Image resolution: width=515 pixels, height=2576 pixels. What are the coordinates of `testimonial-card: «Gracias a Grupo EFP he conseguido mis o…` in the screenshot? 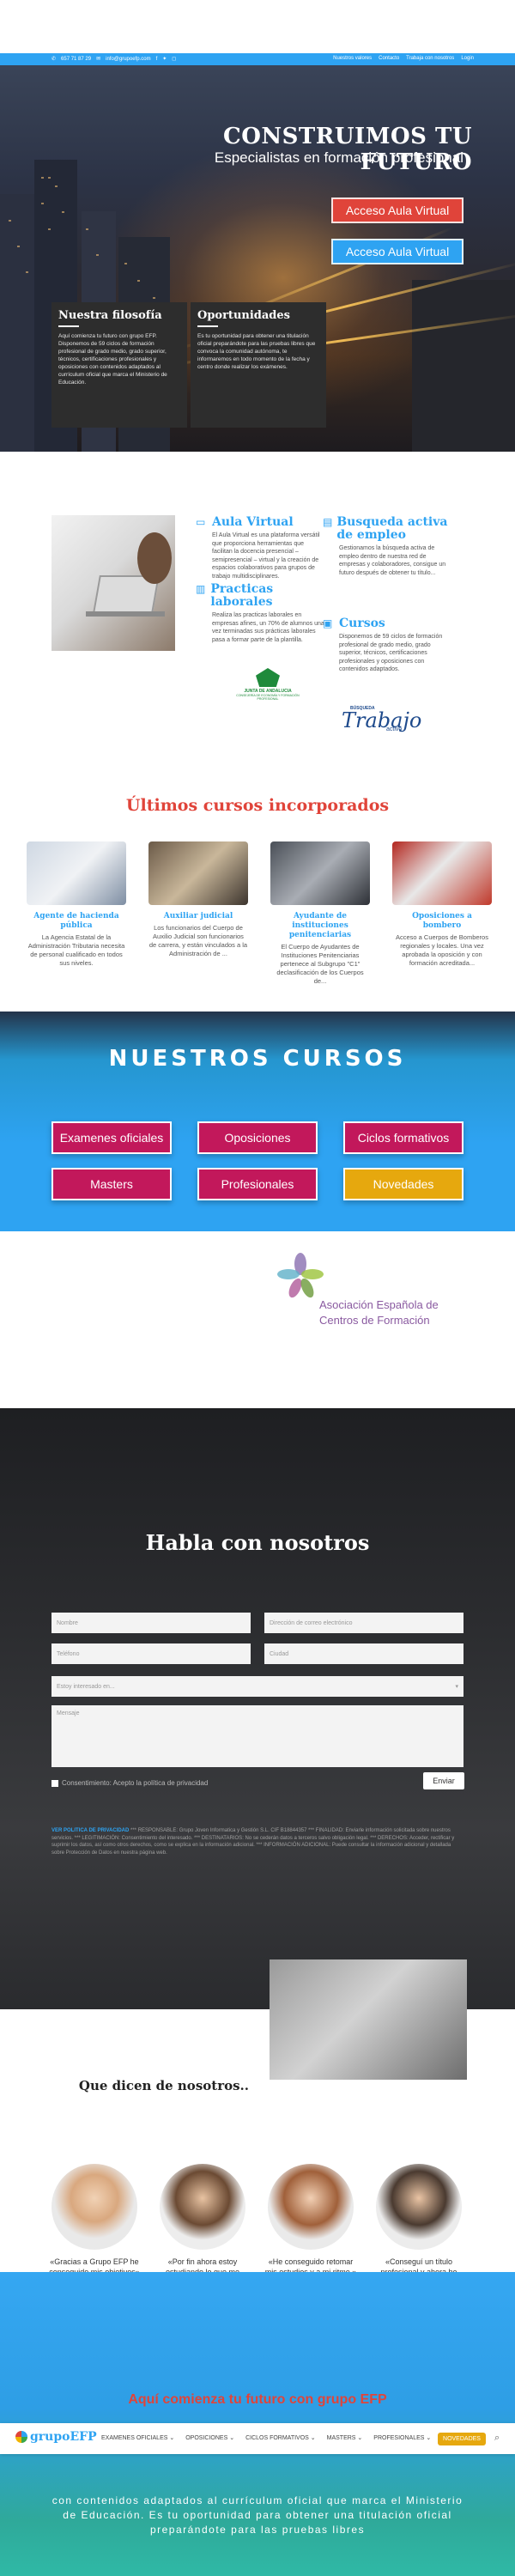 It's located at (94, 2221).